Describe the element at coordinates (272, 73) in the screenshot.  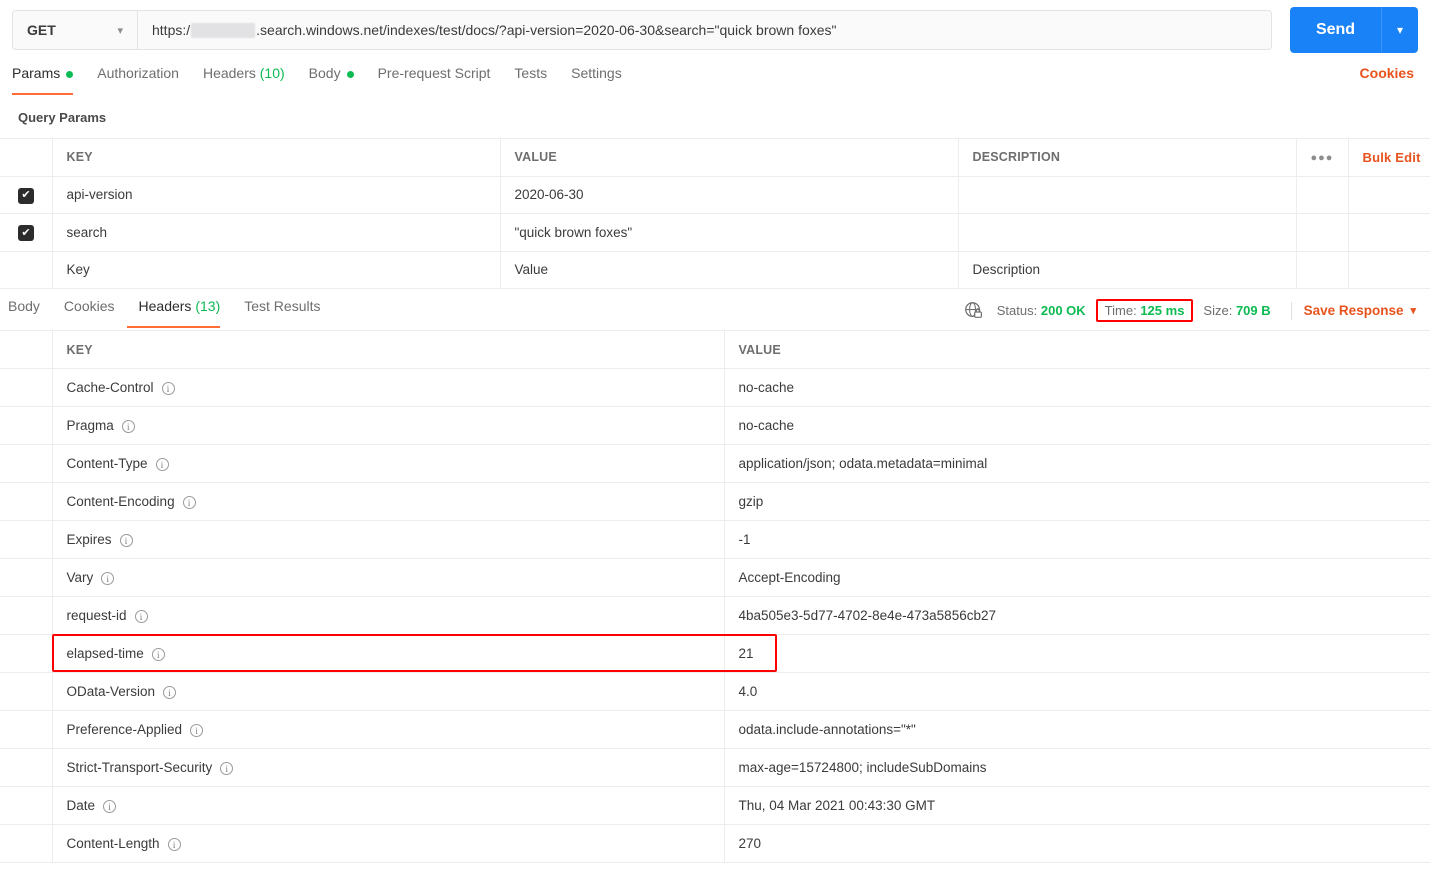
I see `tab-headers-count: (10)` at that location.